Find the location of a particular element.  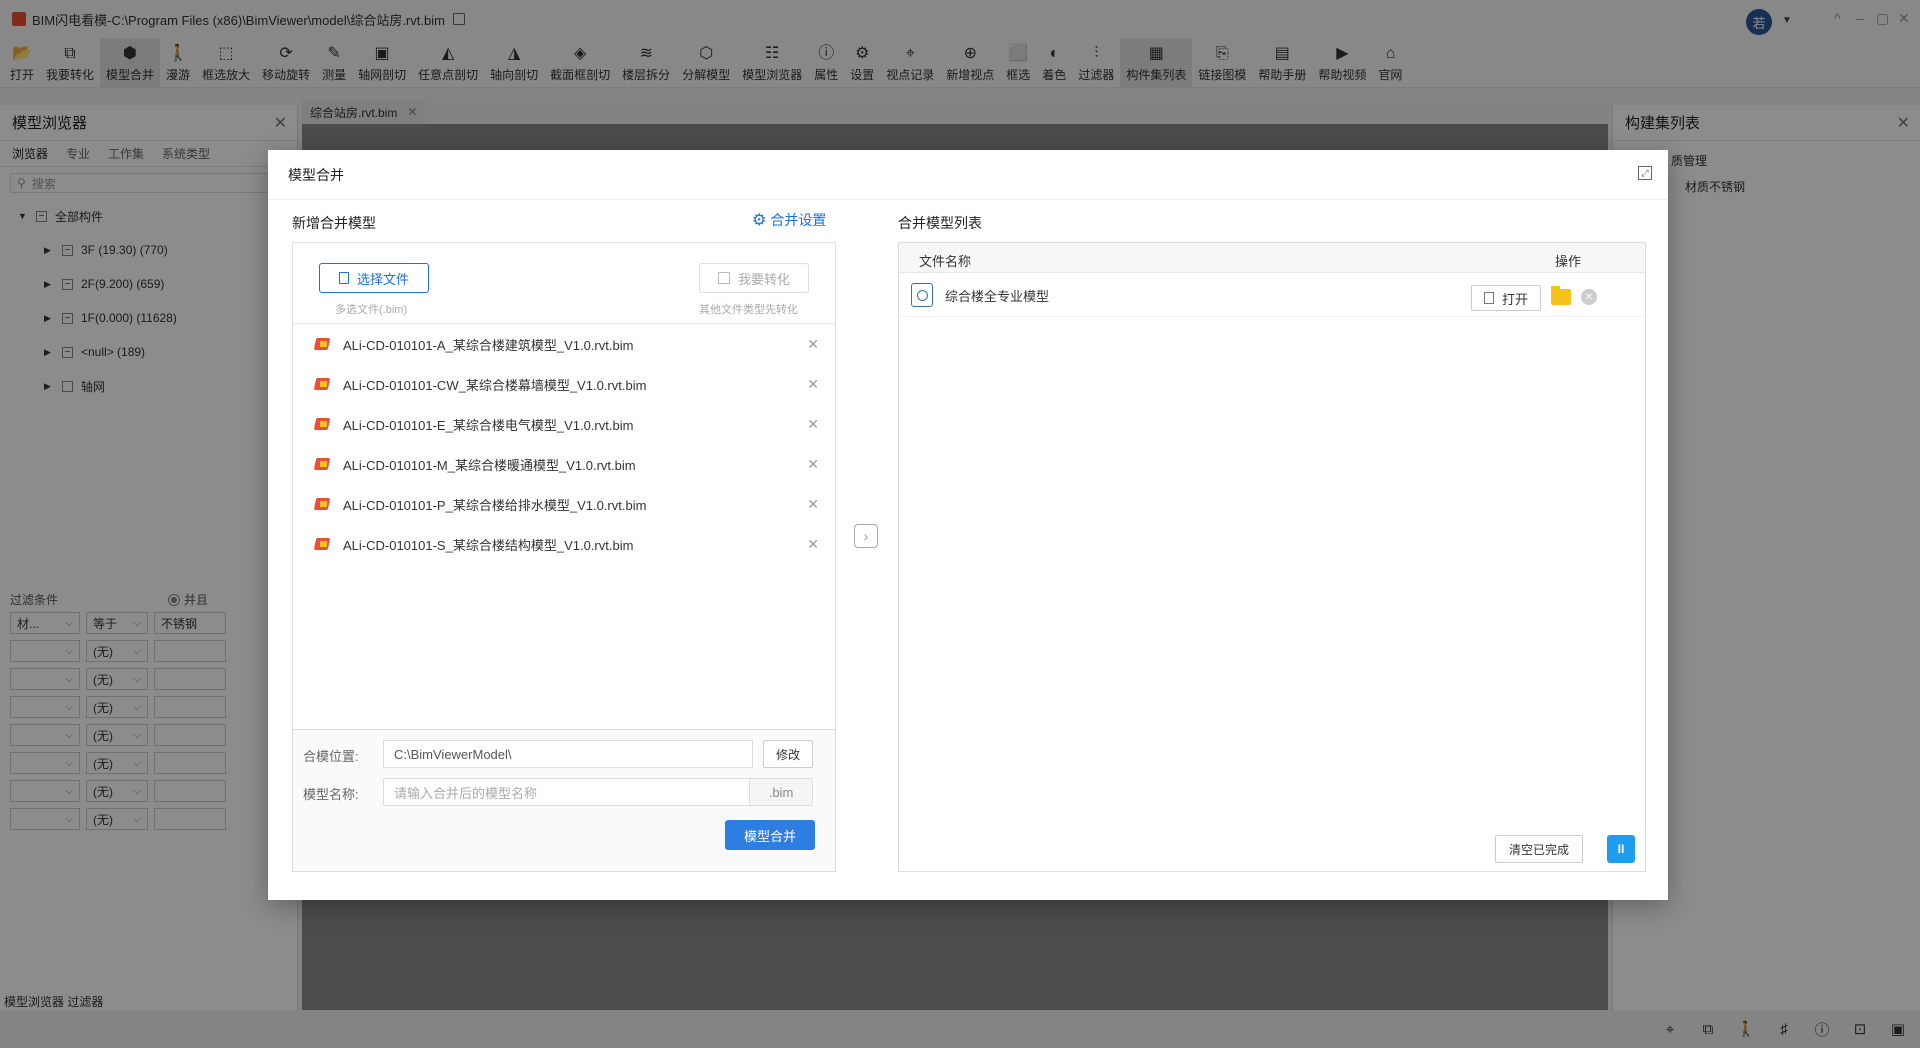

merged-list-title: 合并模型列表 is located at coordinates (940, 223).